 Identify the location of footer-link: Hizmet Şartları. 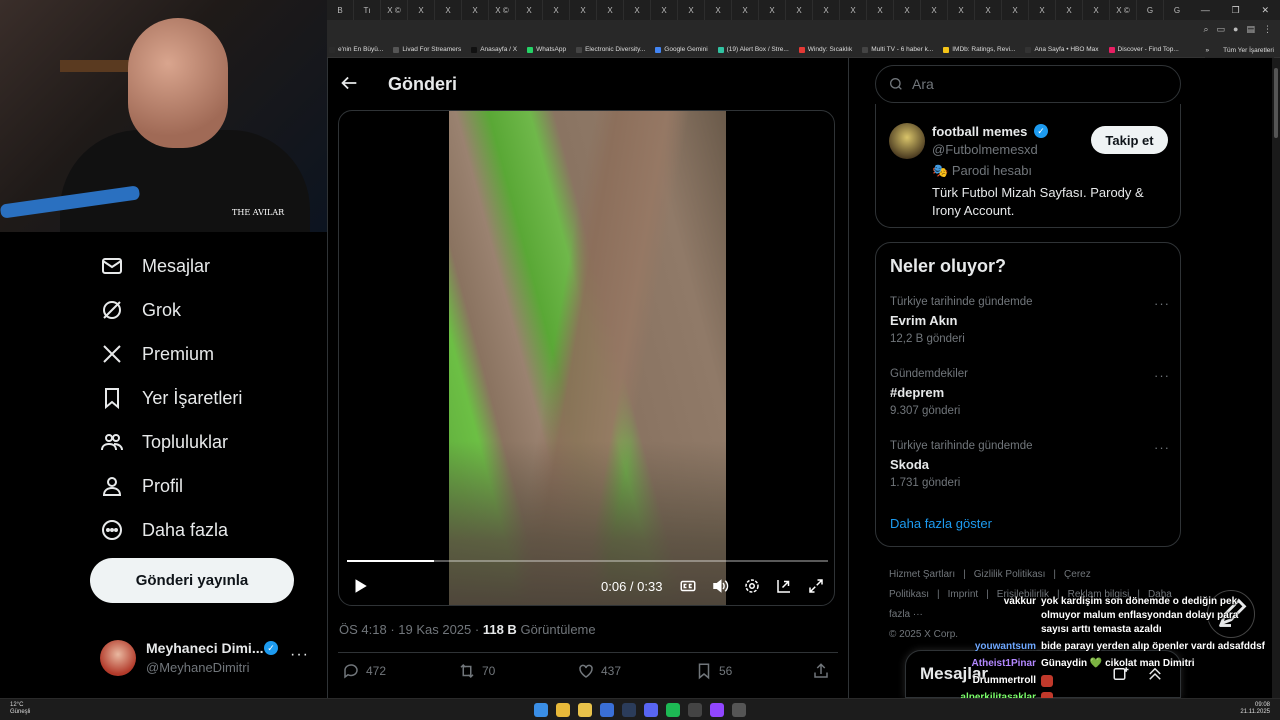
(922, 574).